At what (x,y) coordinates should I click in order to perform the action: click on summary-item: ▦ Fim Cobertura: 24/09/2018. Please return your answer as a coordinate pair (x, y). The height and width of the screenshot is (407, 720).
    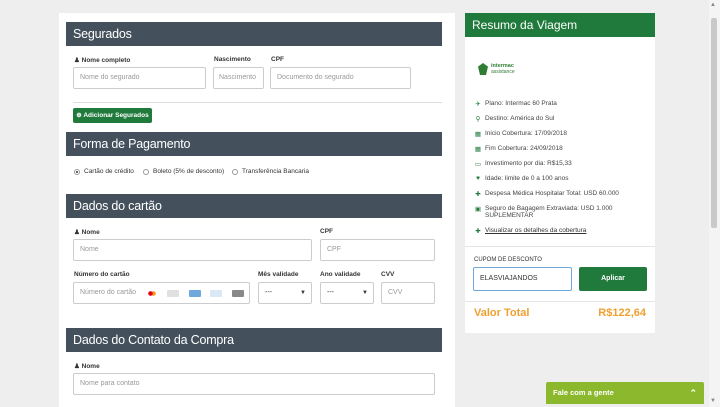
    Looking at the image, I should click on (562, 149).